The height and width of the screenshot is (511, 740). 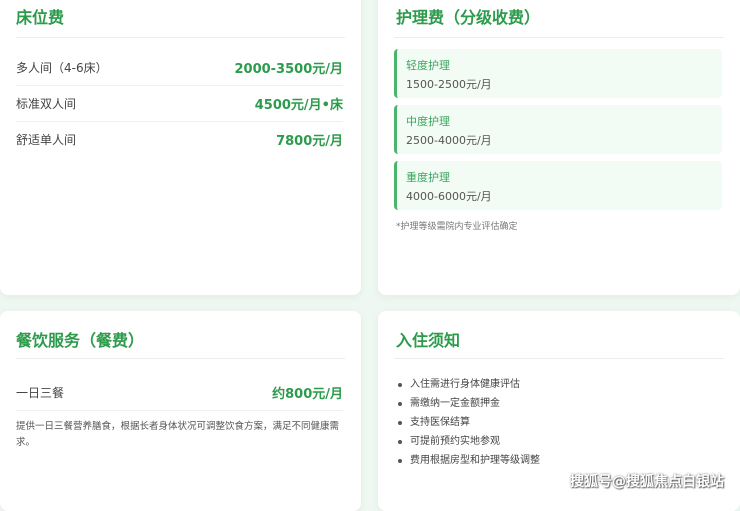 What do you see at coordinates (558, 129) in the screenshot?
I see `nursing-level-medium: 中度护理 2500-4000元/月` at bounding box center [558, 129].